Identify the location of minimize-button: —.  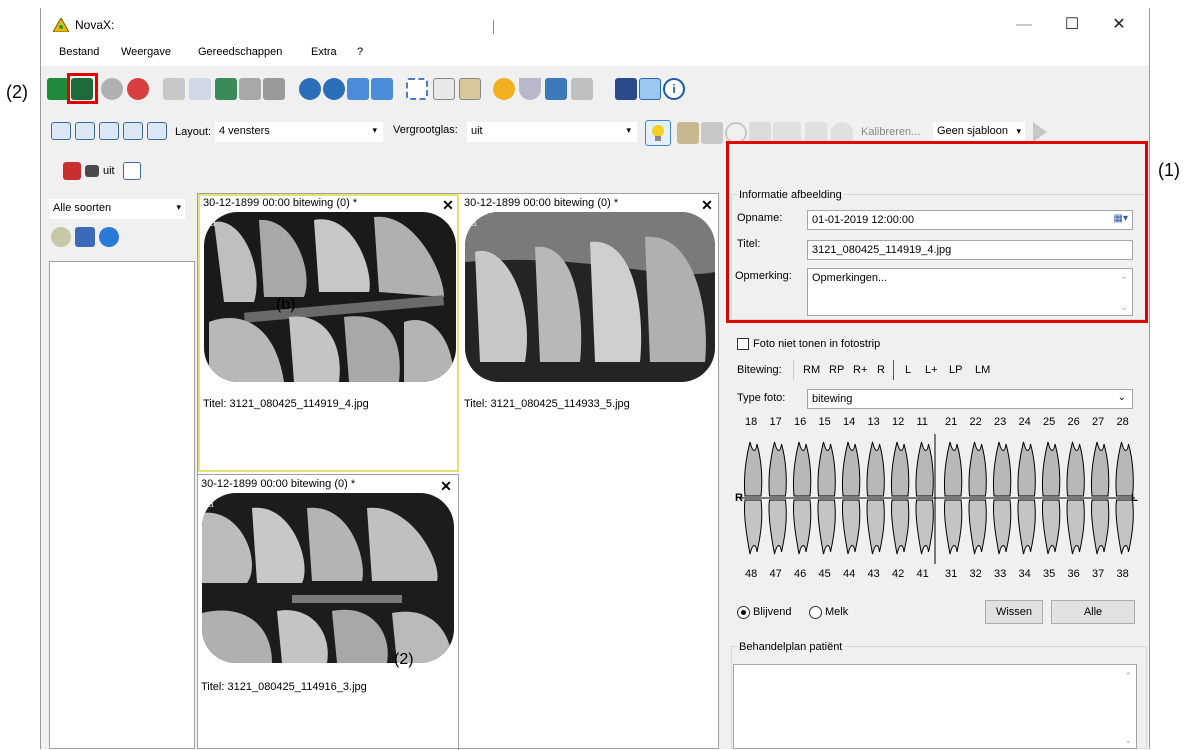
(1024, 25).